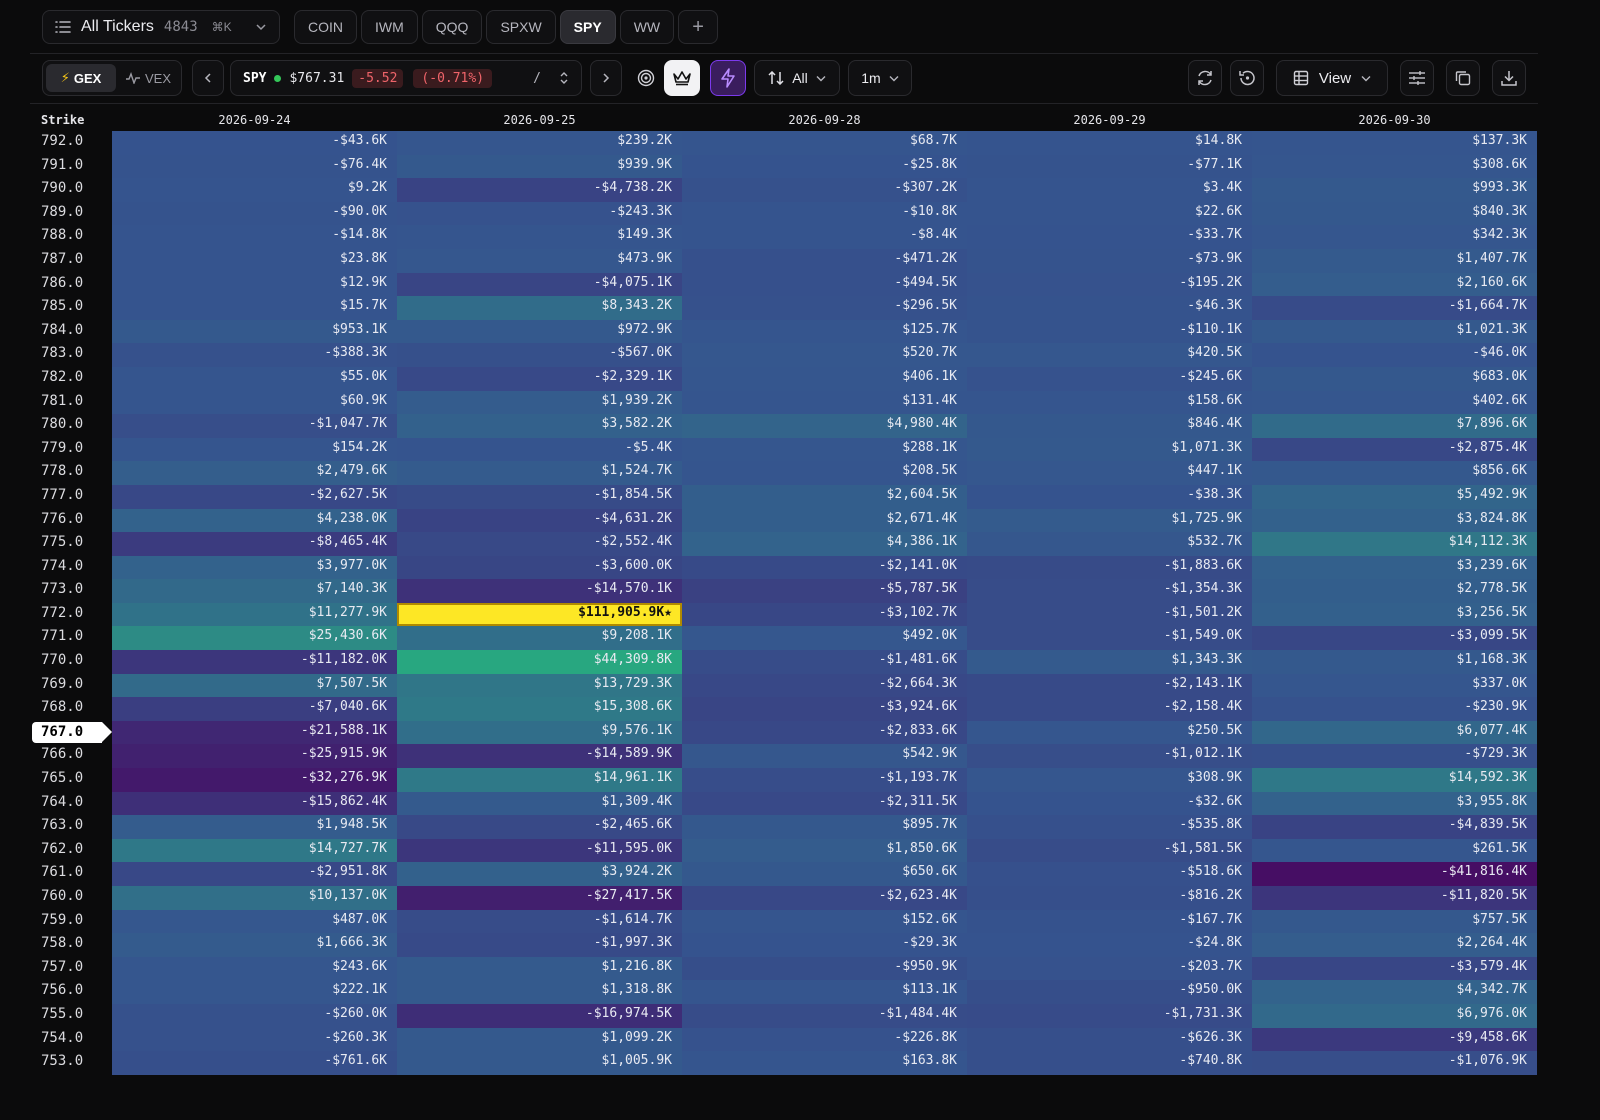 This screenshot has height=1120, width=1600. What do you see at coordinates (539, 756) in the screenshot?
I see `gex-cell: -$14,589.9K` at bounding box center [539, 756].